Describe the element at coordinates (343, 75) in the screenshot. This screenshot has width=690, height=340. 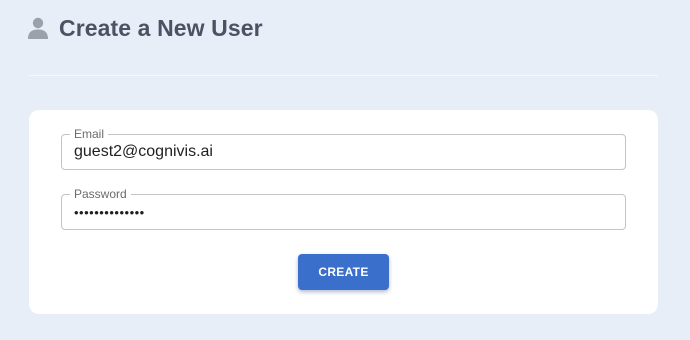
I see `header-divider` at that location.